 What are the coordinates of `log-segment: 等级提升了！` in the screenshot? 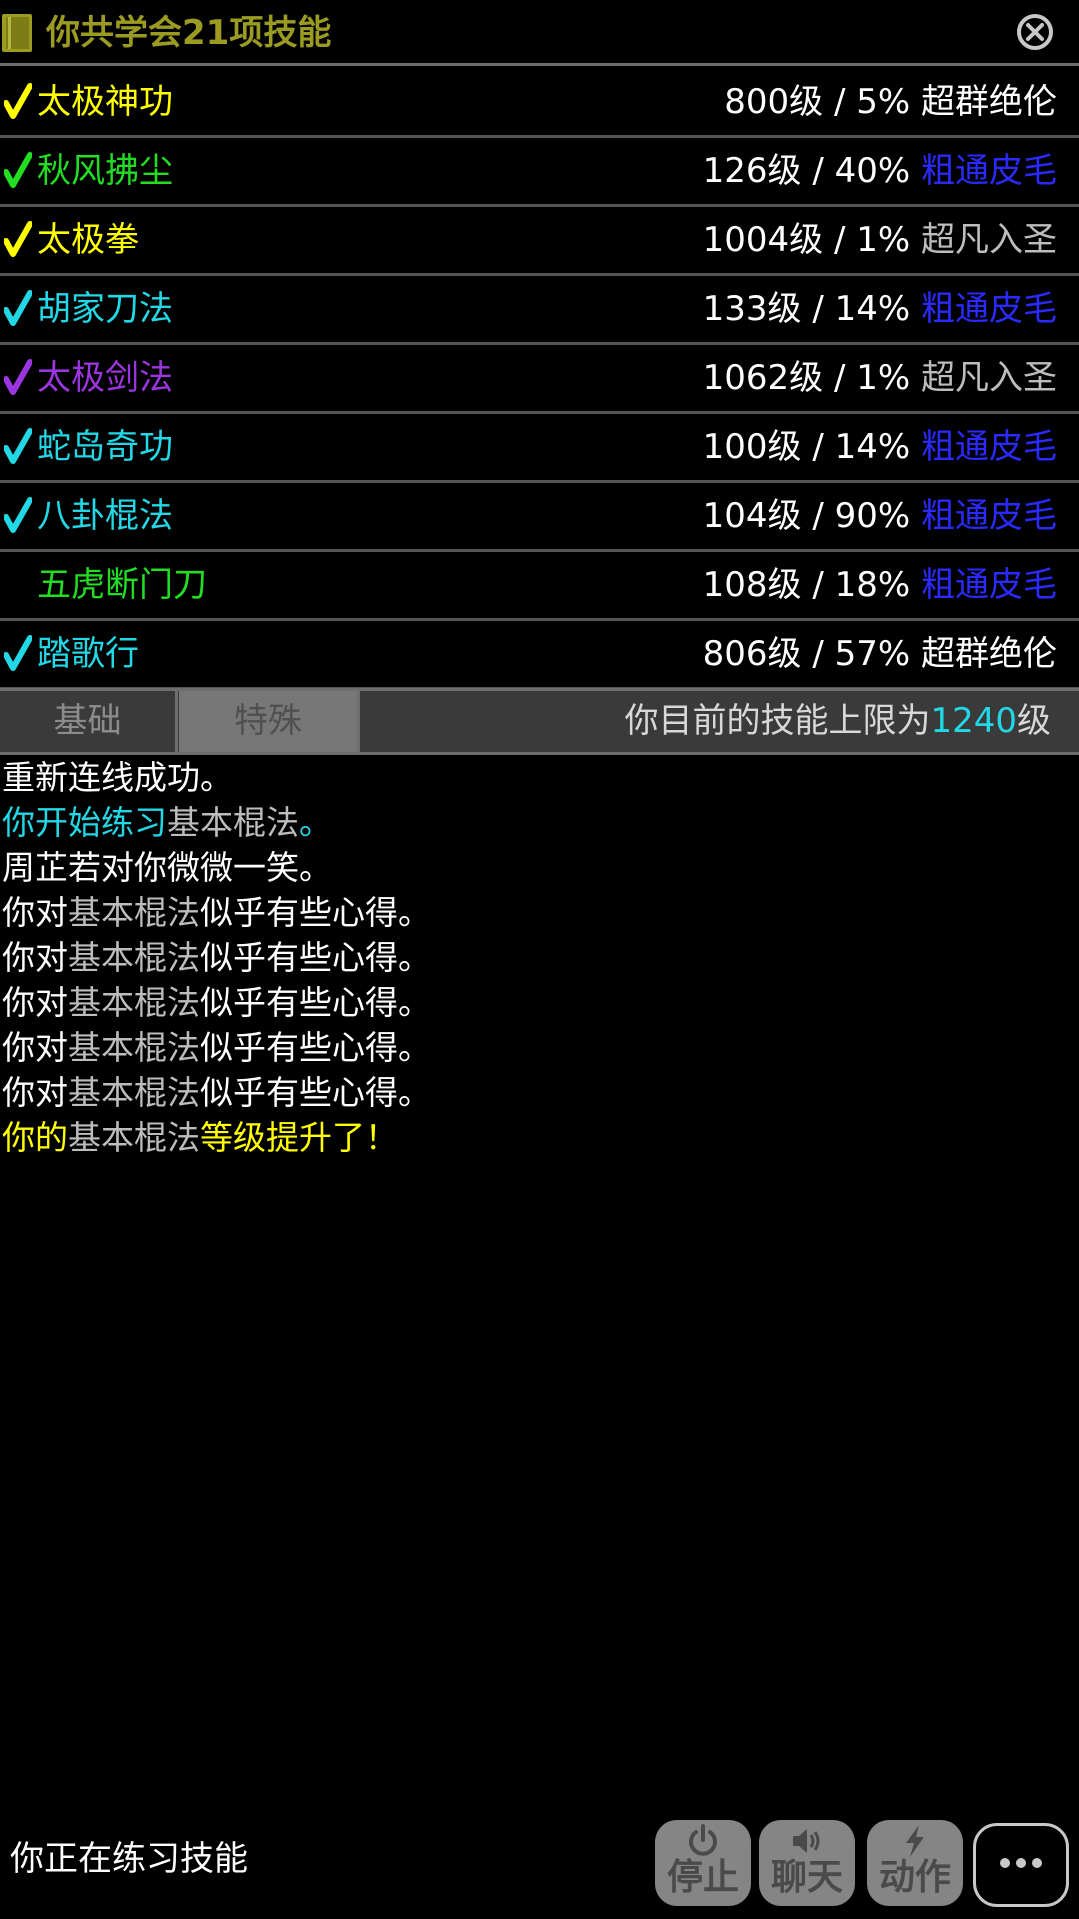 It's located at (299, 1137).